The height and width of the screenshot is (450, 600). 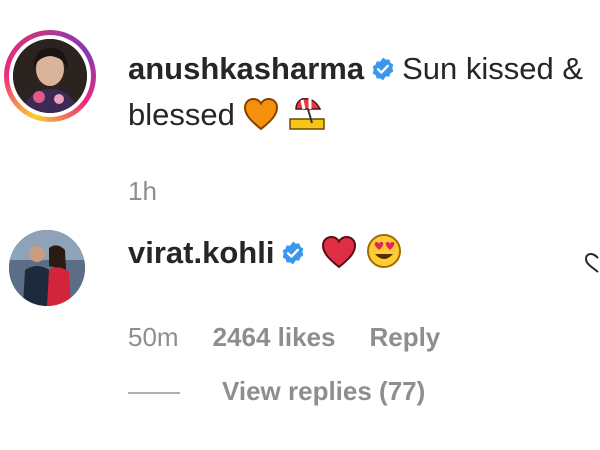 I want to click on post-timestamp: 1h, so click(x=142, y=191).